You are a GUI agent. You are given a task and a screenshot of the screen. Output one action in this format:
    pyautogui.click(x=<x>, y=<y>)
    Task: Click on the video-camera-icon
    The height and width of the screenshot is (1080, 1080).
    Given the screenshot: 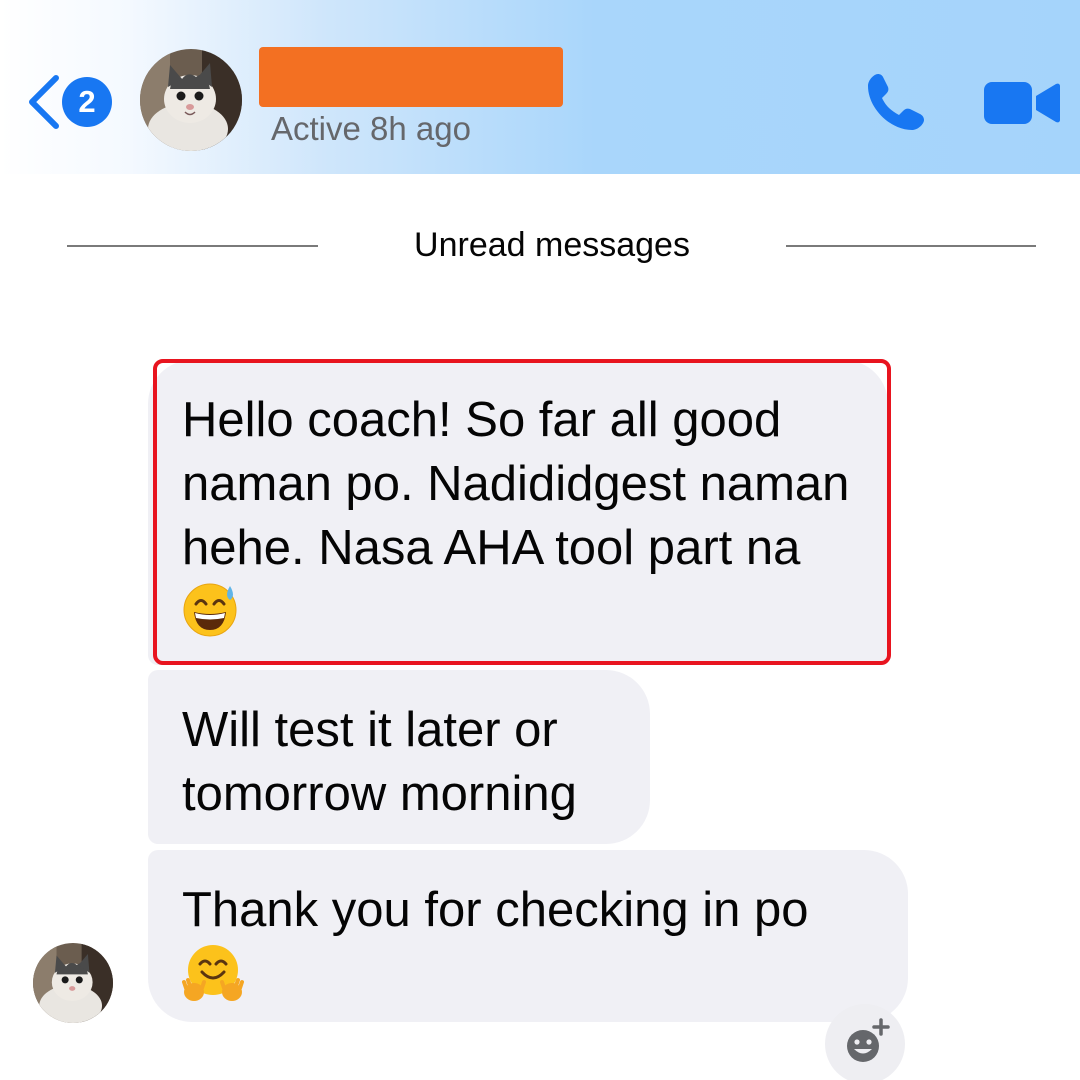 What is the action you would take?
    pyautogui.click(x=1022, y=103)
    